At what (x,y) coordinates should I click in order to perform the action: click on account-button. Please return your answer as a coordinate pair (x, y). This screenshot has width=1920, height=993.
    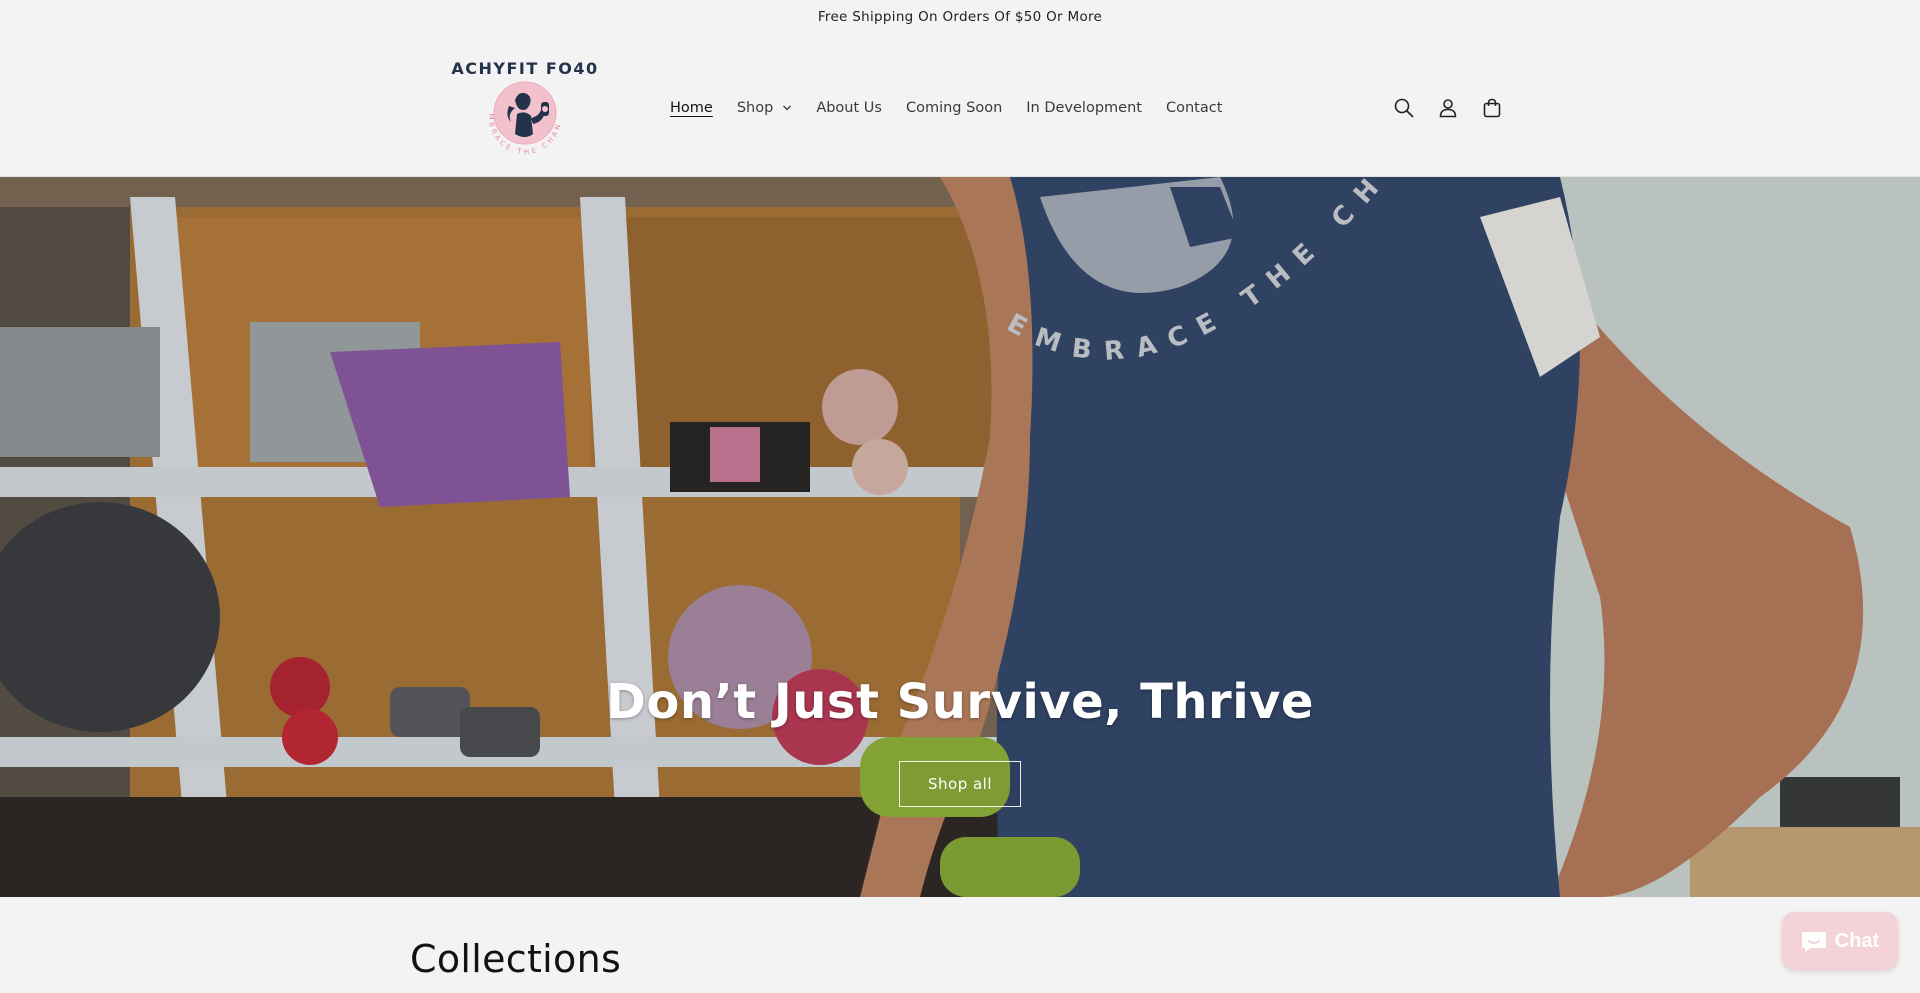
    Looking at the image, I should click on (1448, 108).